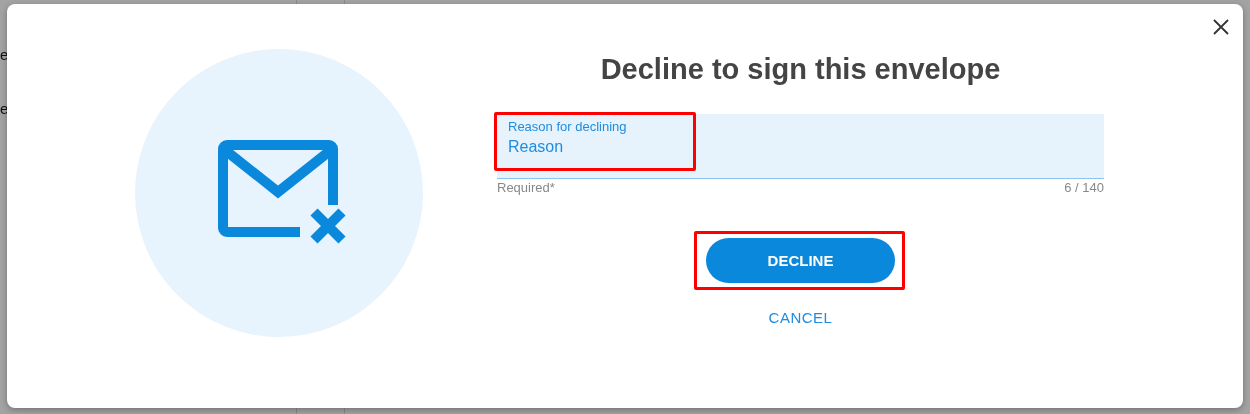  What do you see at coordinates (800, 260) in the screenshot?
I see `decline-button: DECLINE` at bounding box center [800, 260].